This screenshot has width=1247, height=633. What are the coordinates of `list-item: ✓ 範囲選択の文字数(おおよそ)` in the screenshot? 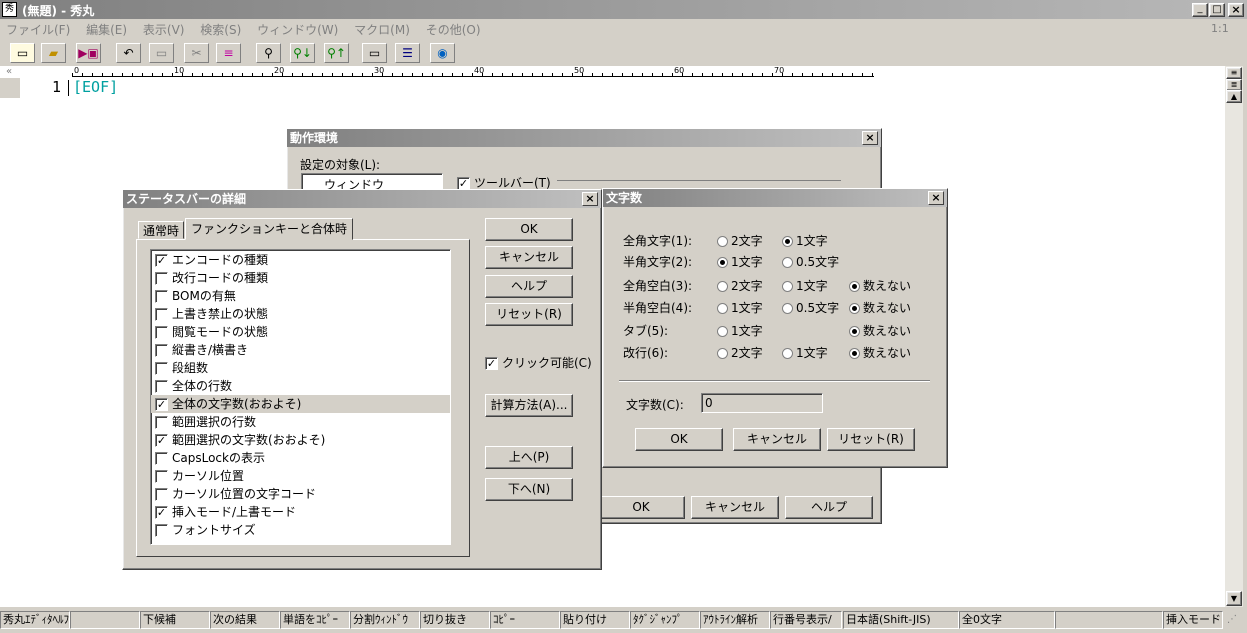 It's located at (300, 440).